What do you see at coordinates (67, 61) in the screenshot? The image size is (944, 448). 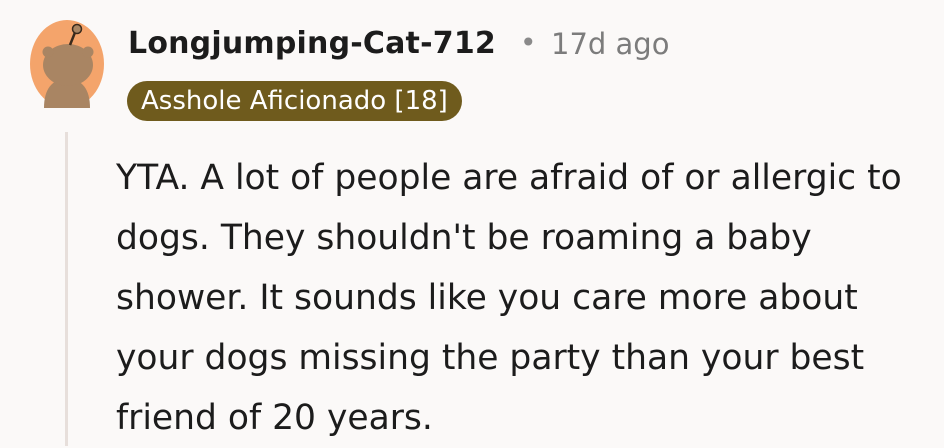 I see `snoo-avatar-icon` at bounding box center [67, 61].